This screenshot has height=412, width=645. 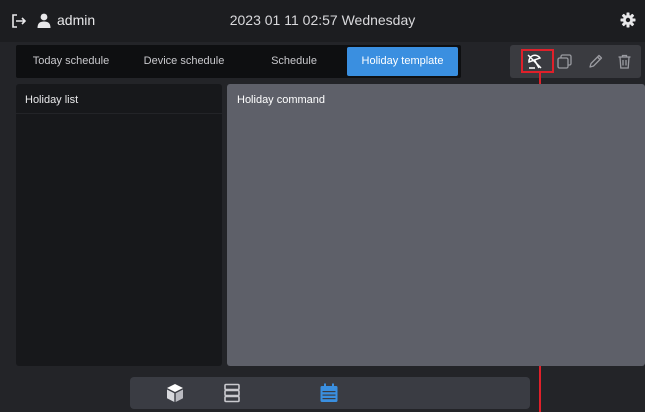 What do you see at coordinates (281, 100) in the screenshot?
I see `holiday-command-title: Holiday command` at bounding box center [281, 100].